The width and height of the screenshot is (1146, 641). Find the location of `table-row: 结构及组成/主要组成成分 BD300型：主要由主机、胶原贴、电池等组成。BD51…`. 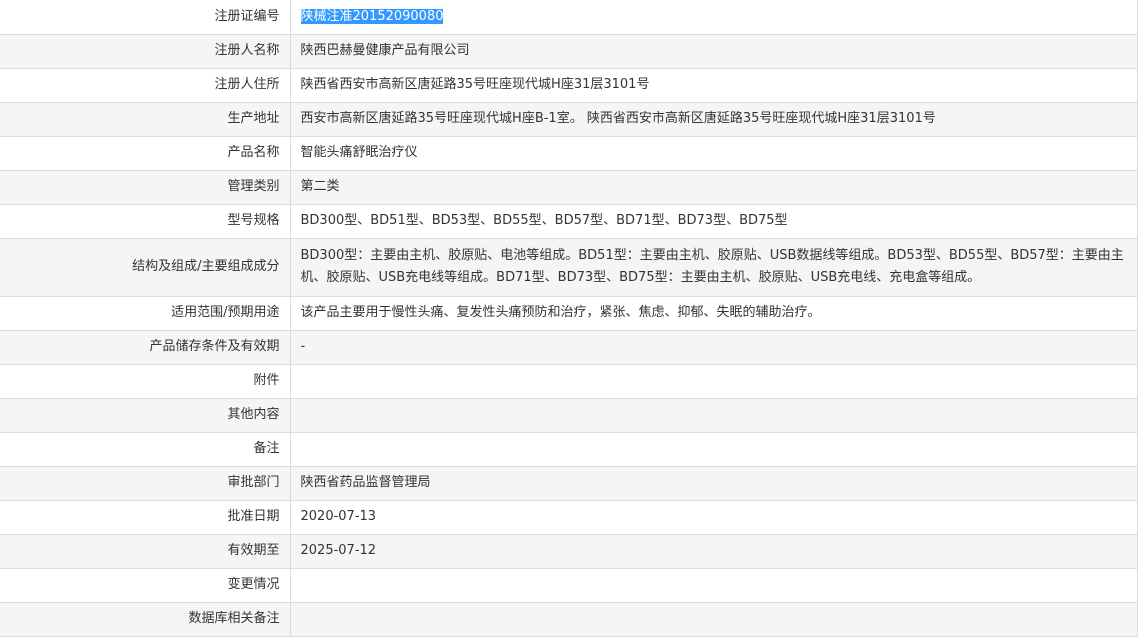

table-row: 结构及组成/主要组成成分 BD300型：主要由主机、胶原贴、电池等组成。BD51… is located at coordinates (569, 267).